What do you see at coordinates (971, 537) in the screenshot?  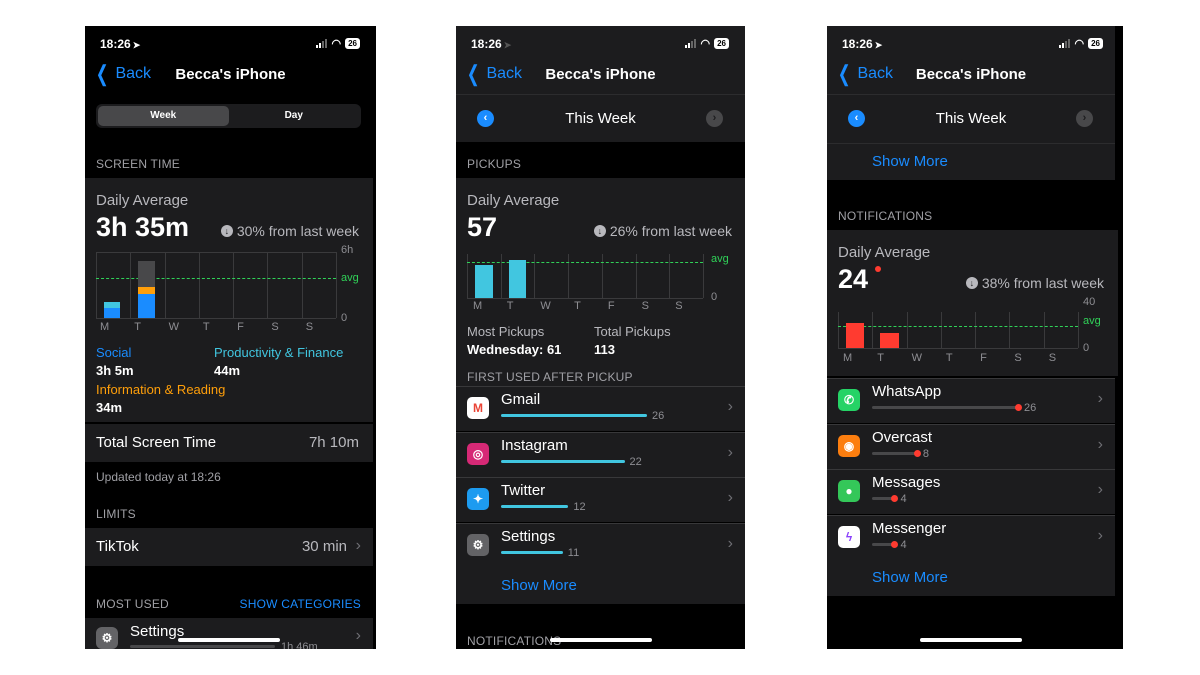 I see `notification-app-row: ϟ Messenger 4 ›` at bounding box center [971, 537].